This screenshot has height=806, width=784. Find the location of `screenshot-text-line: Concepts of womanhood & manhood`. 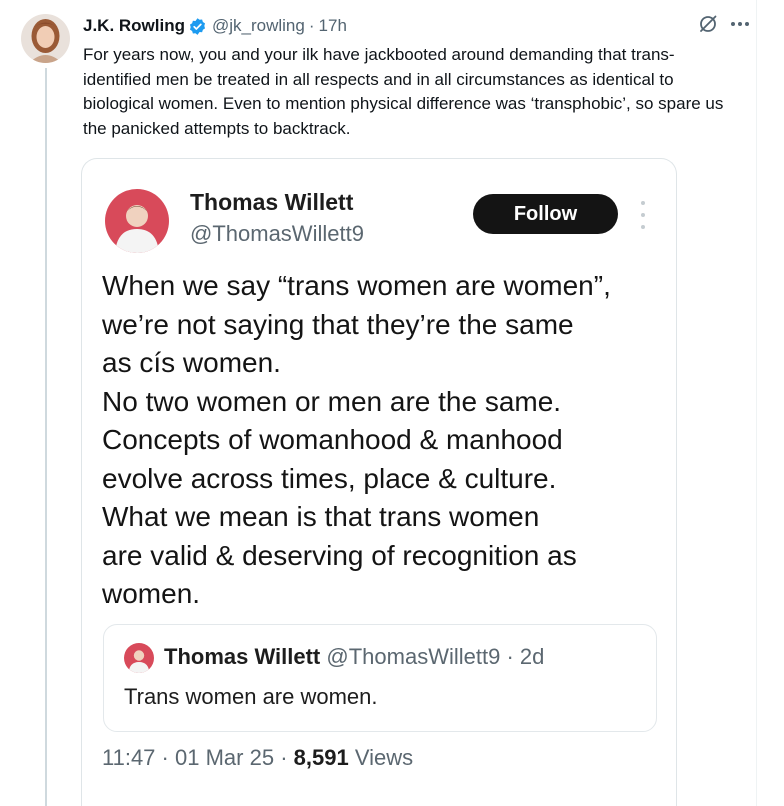

screenshot-text-line: Concepts of womanhood & manhood is located at coordinates (332, 439).